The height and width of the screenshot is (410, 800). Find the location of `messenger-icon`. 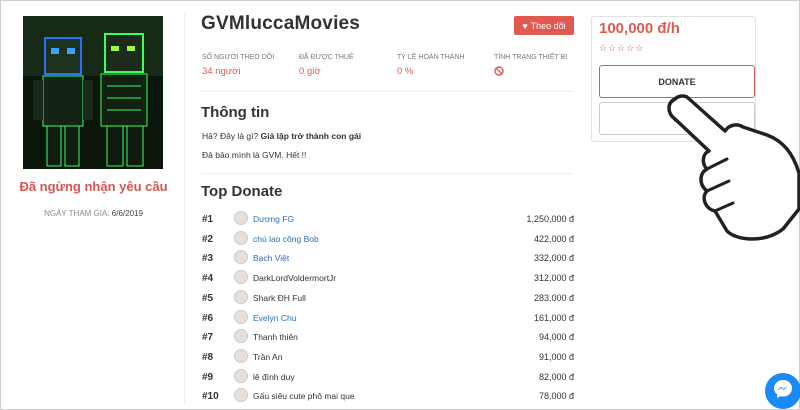

messenger-icon is located at coordinates (783, 391).